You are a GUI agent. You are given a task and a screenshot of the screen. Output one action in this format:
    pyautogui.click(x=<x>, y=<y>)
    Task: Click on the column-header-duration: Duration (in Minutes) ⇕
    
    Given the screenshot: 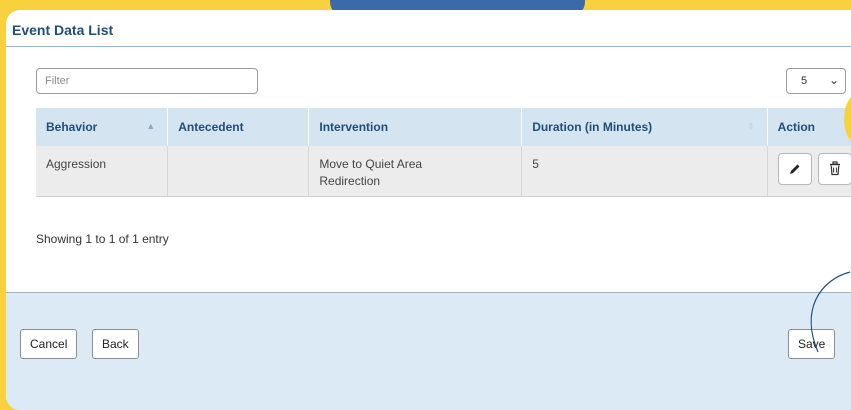 What is the action you would take?
    pyautogui.click(x=644, y=127)
    